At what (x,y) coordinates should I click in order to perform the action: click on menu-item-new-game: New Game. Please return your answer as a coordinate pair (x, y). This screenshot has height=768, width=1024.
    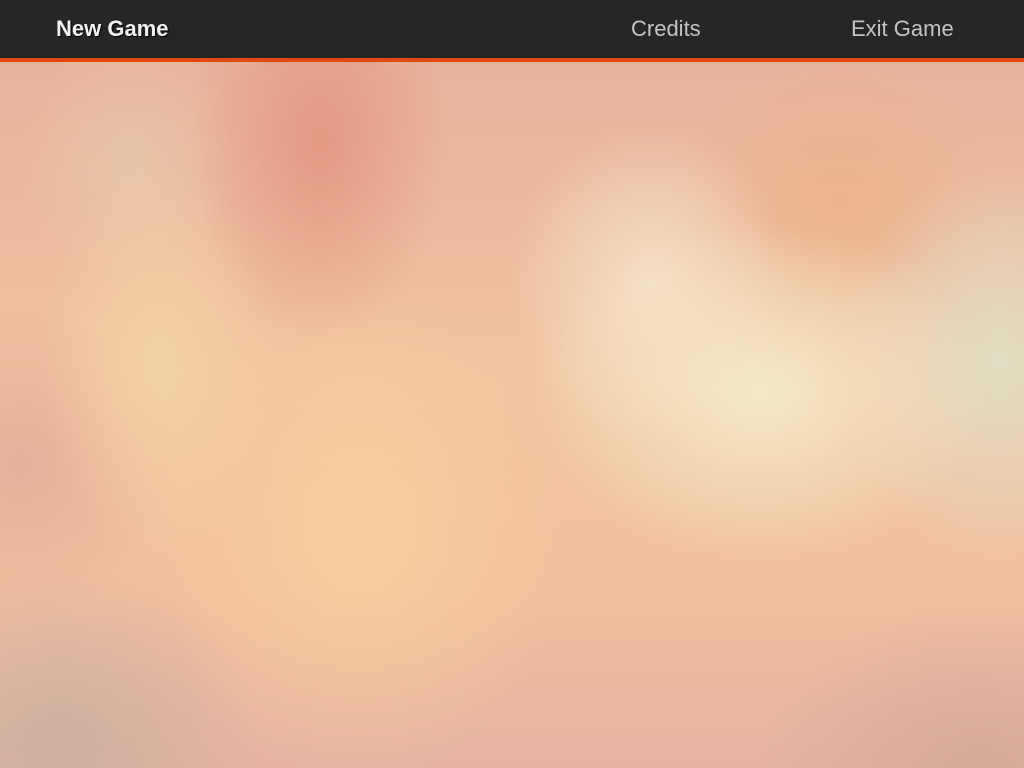
    Looking at the image, I should click on (112, 29).